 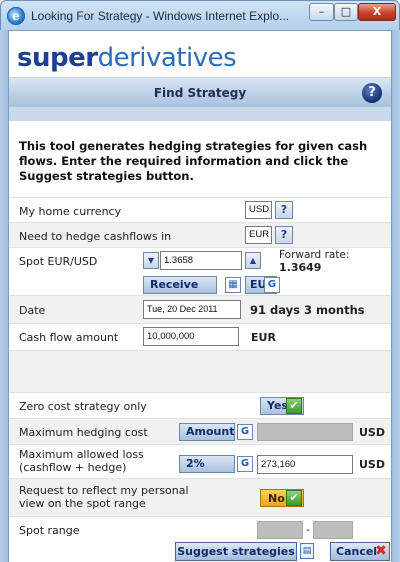 I want to click on max-loss-input: 273,160, so click(x=305, y=464).